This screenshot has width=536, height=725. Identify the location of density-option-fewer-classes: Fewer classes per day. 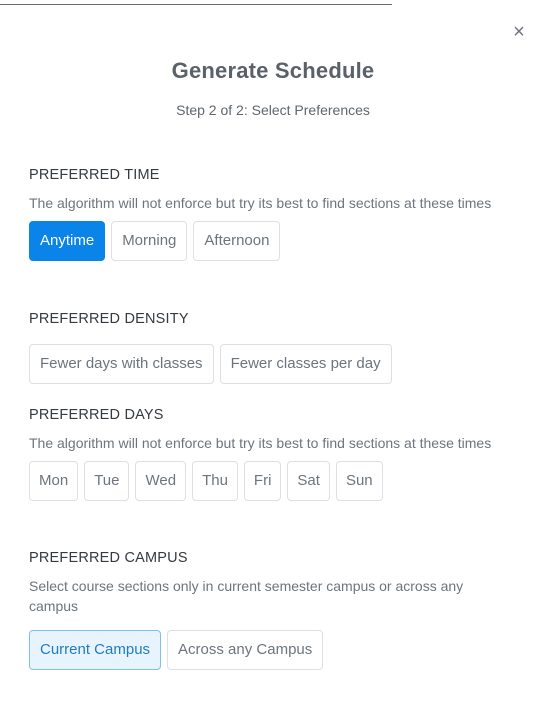
(305, 364).